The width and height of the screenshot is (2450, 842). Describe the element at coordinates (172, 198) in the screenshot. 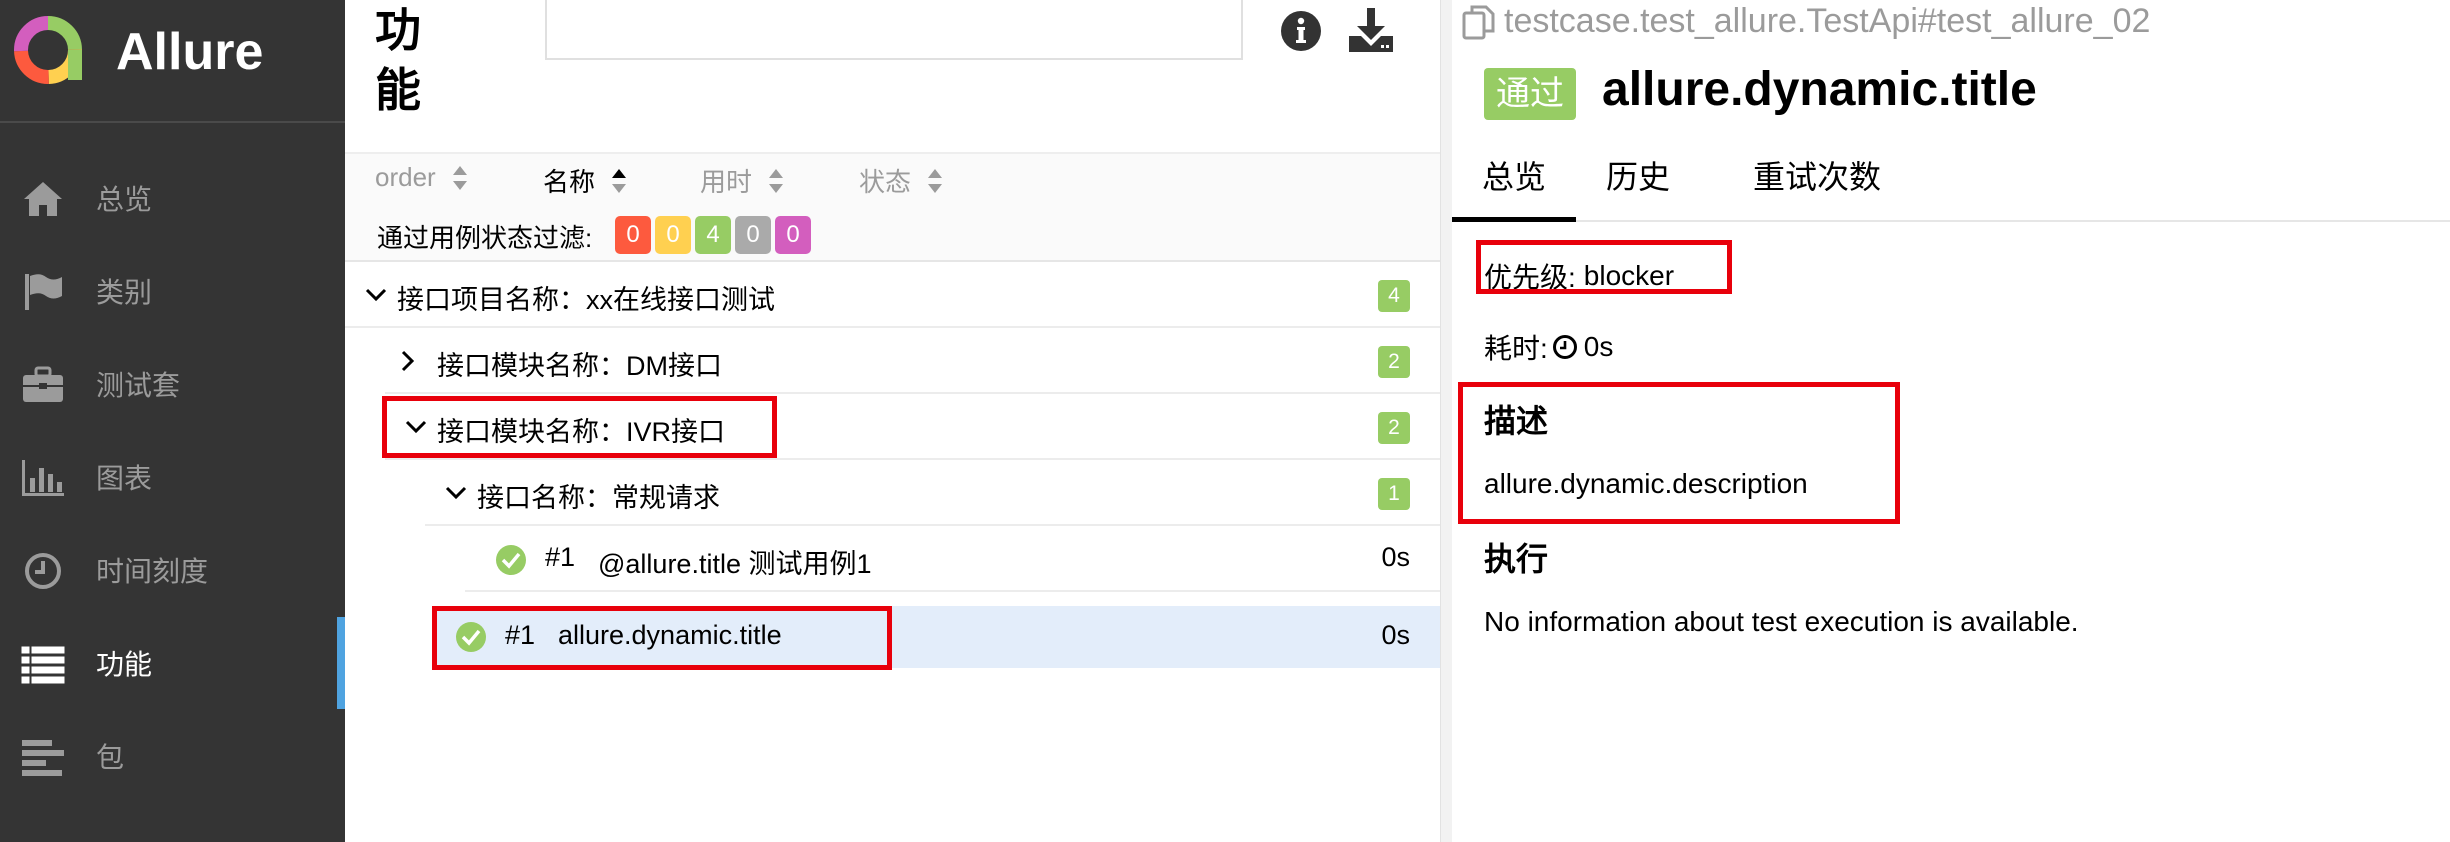

I see `sidebar-item-overview: 总览` at that location.